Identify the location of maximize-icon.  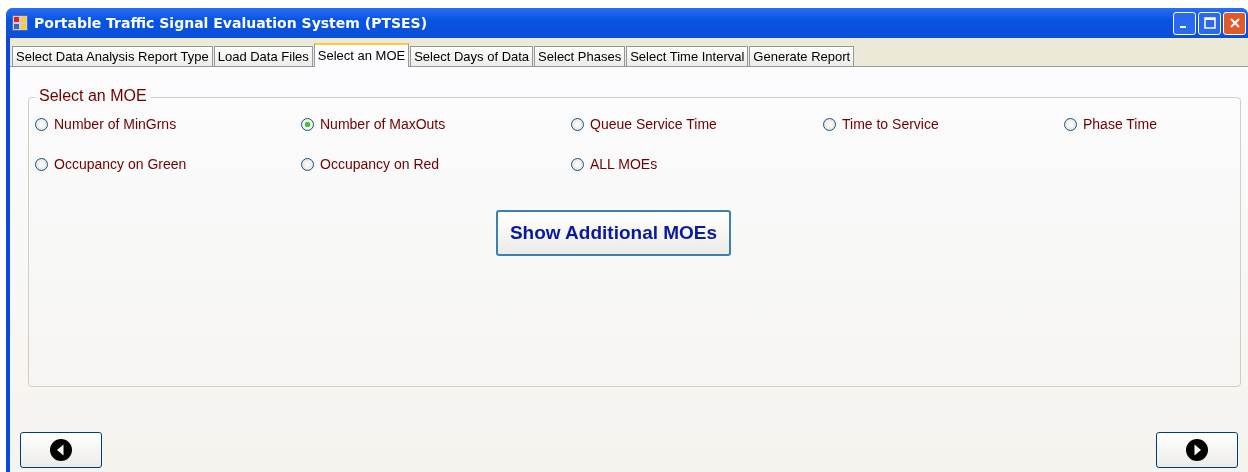
(1209, 23).